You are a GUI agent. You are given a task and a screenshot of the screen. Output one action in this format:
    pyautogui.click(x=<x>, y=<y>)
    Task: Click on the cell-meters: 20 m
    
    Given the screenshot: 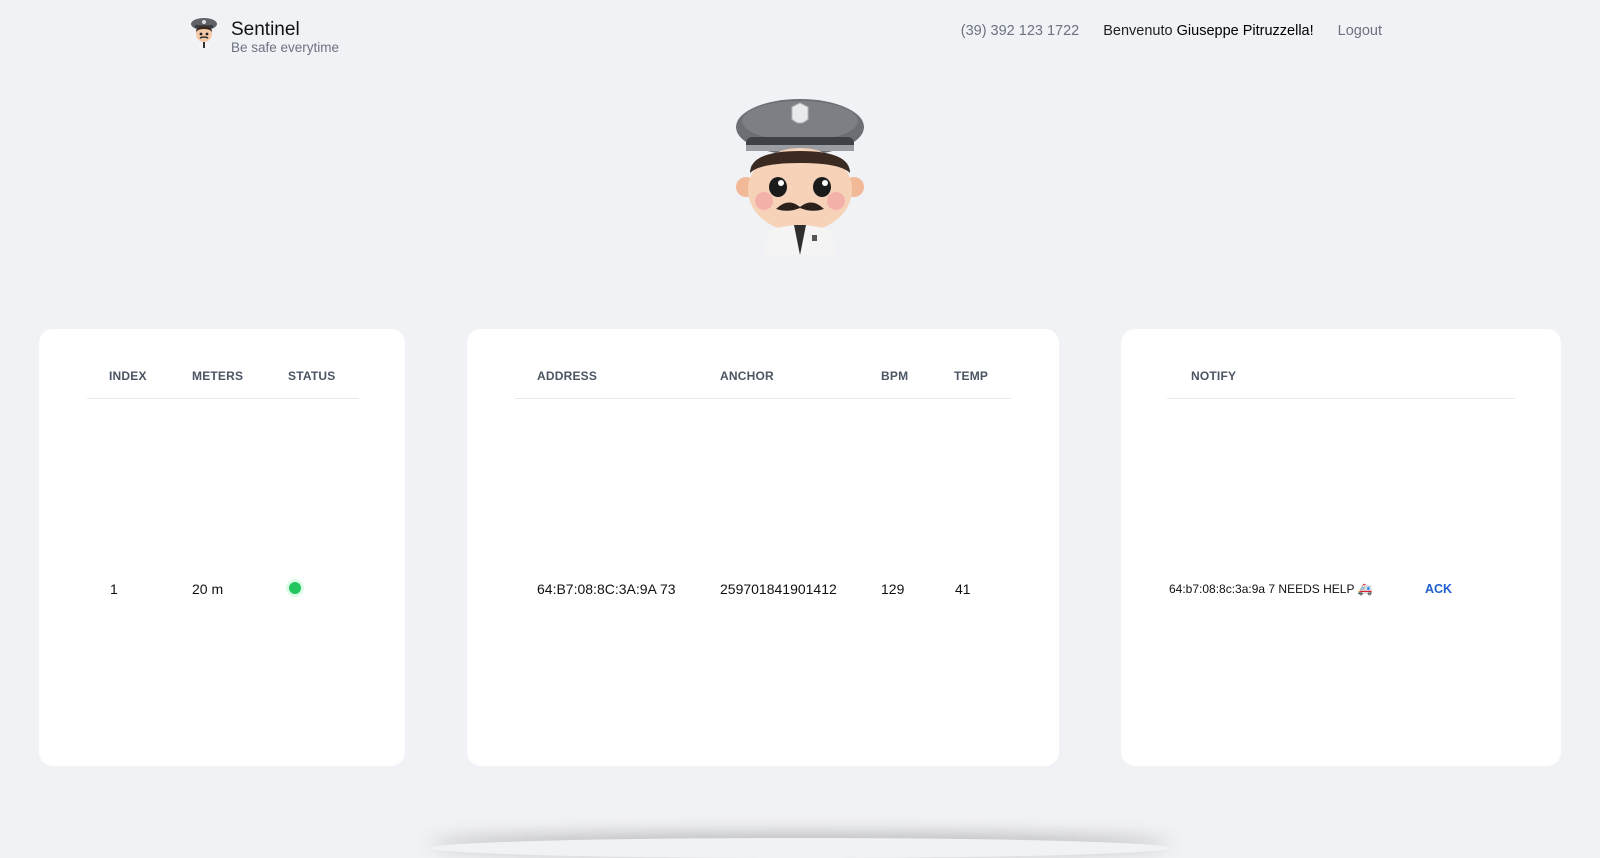 What is the action you would take?
    pyautogui.click(x=208, y=589)
    